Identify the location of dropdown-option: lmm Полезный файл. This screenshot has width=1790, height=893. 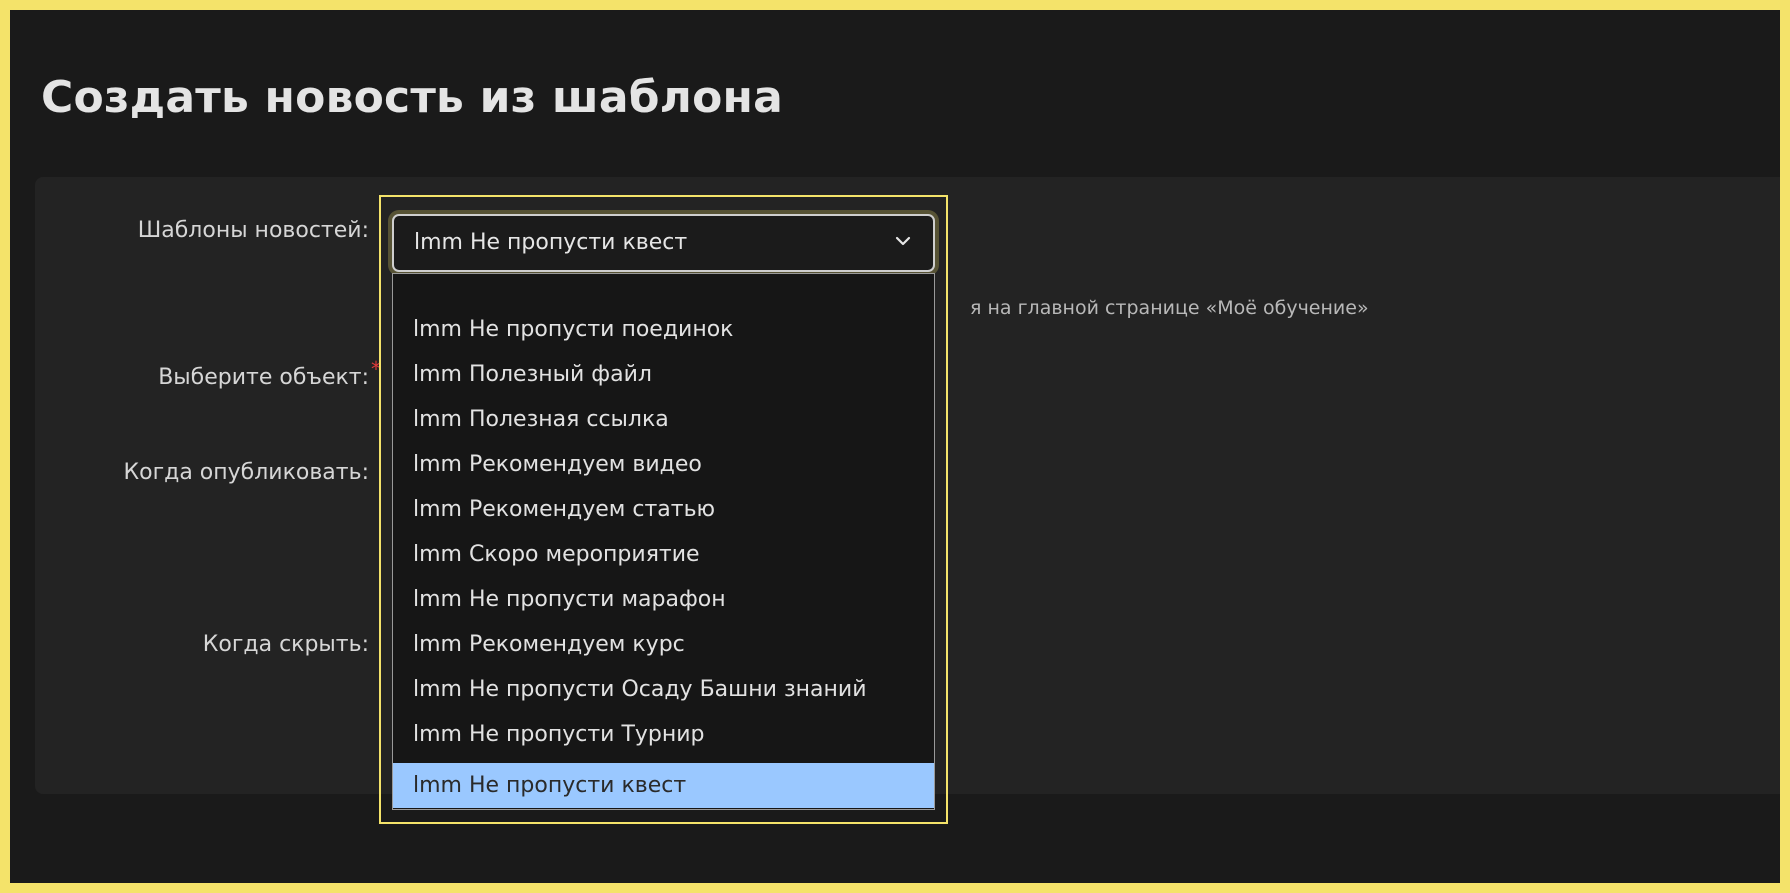
(663, 374).